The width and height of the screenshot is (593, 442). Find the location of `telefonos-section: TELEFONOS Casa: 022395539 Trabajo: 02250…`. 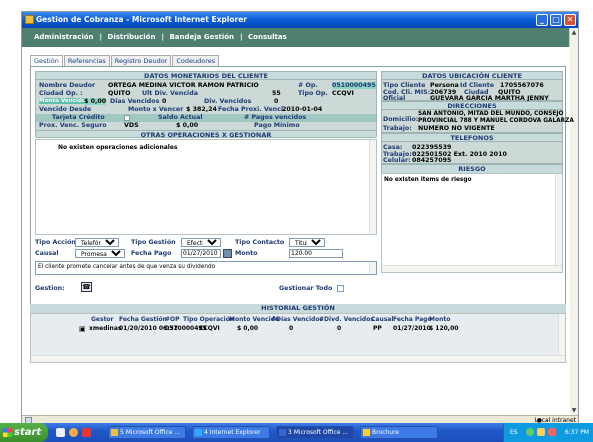

telefonos-section: TELEFONOS Casa: 022395539 Trabajo: 02250… is located at coordinates (472, 148).